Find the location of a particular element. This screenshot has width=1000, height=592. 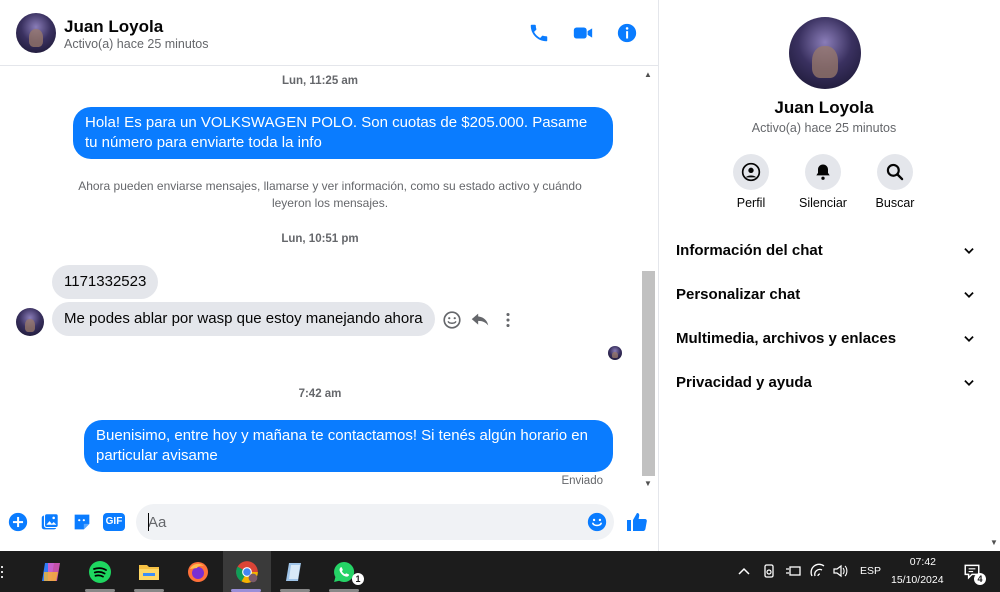

section-label: Personalizar chat is located at coordinates (738, 294).